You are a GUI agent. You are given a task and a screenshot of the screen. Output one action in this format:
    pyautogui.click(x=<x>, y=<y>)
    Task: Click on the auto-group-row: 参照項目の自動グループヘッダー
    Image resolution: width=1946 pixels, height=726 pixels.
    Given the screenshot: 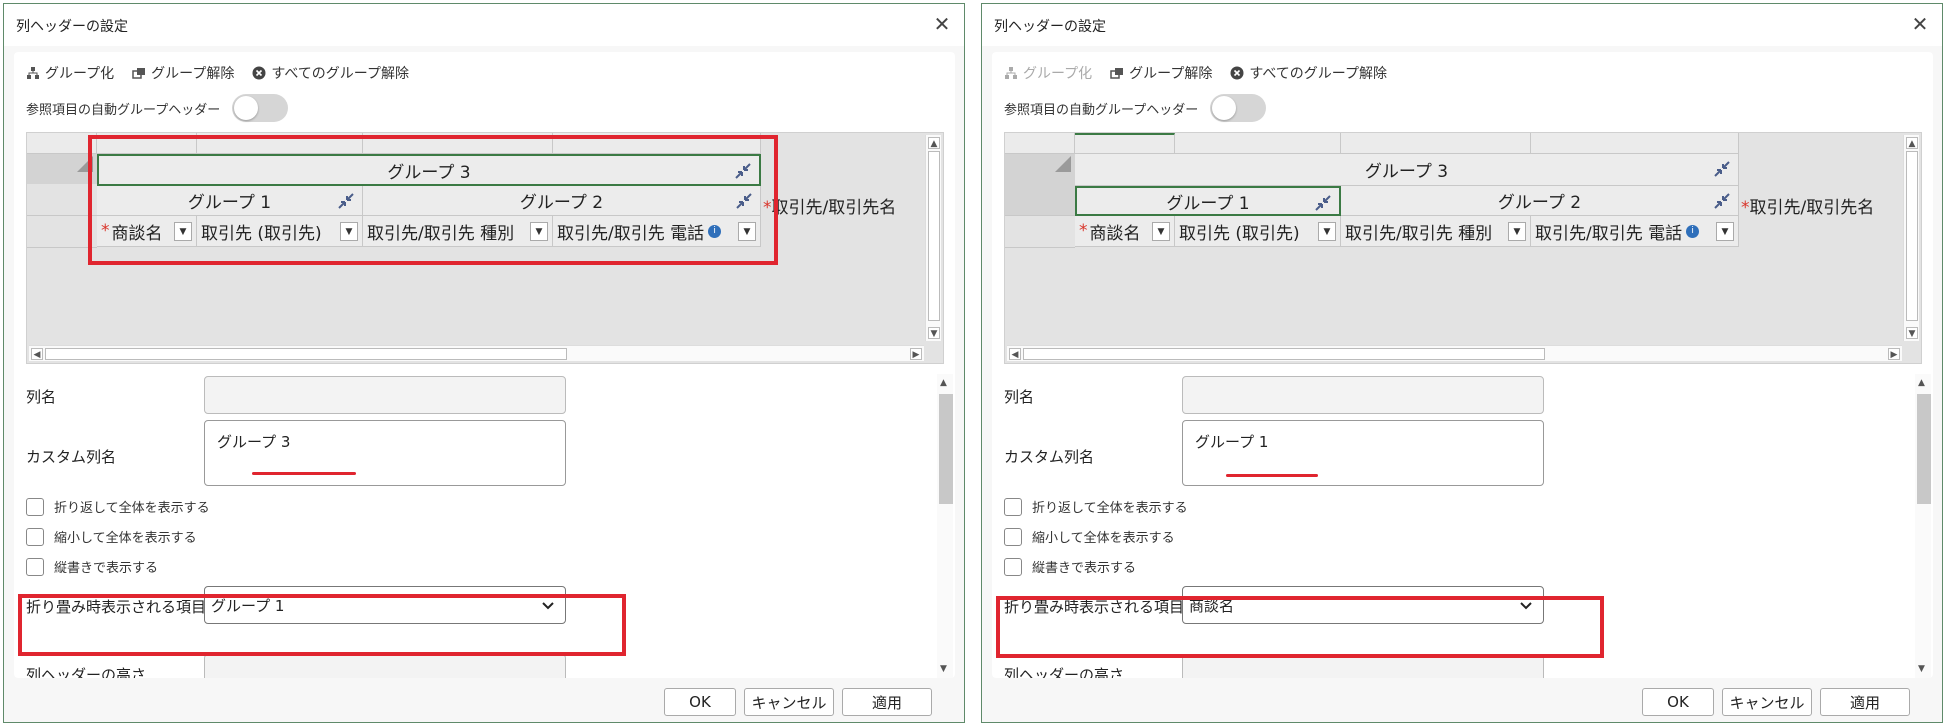 What is the action you would take?
    pyautogui.click(x=157, y=108)
    